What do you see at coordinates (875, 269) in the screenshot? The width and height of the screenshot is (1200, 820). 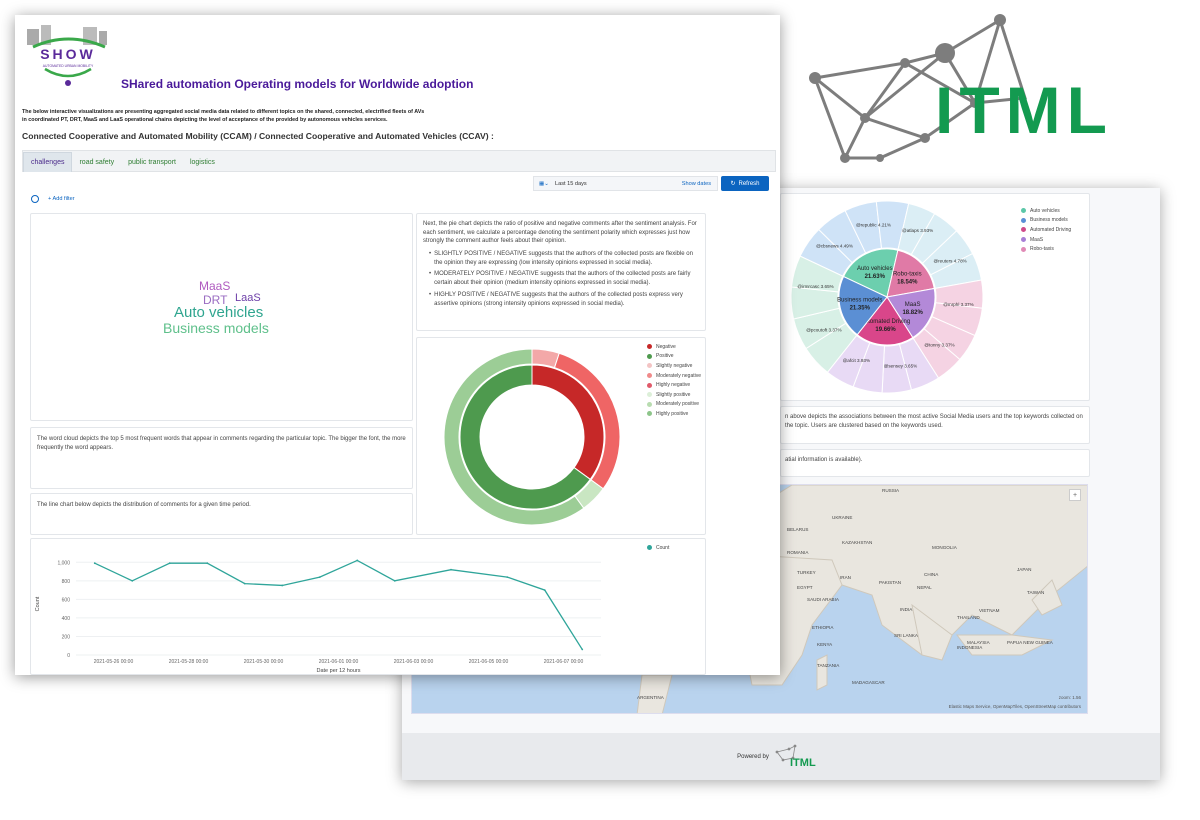 I see `sunburst-inner-label: Auto vehicles` at bounding box center [875, 269].